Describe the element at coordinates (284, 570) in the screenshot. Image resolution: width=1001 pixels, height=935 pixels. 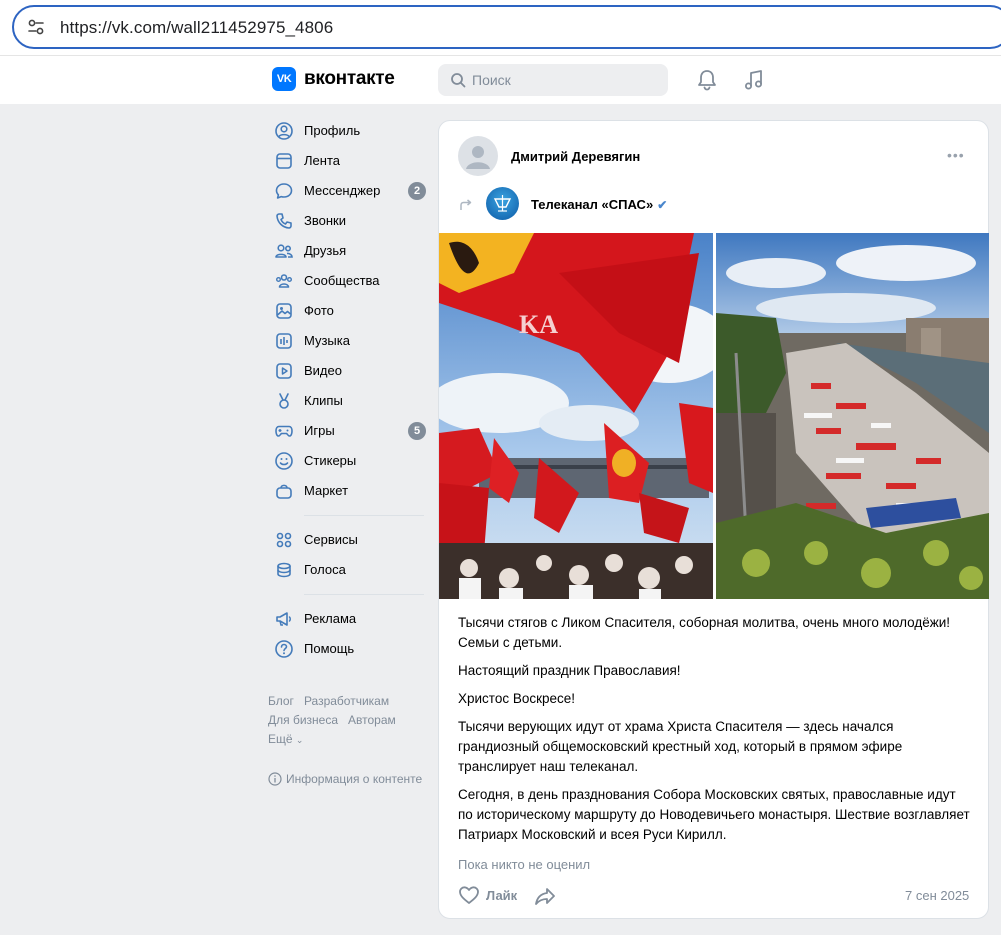
I see `votes-coins-icon` at that location.